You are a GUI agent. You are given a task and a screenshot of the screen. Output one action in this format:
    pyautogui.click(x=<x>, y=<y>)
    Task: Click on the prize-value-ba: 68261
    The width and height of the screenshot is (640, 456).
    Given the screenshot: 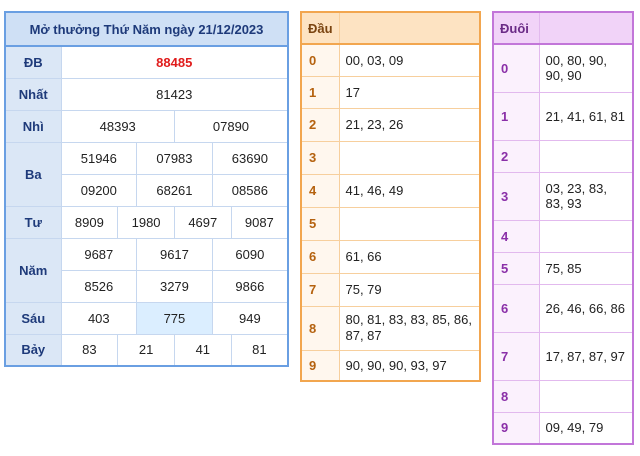 What is the action you would take?
    pyautogui.click(x=174, y=190)
    